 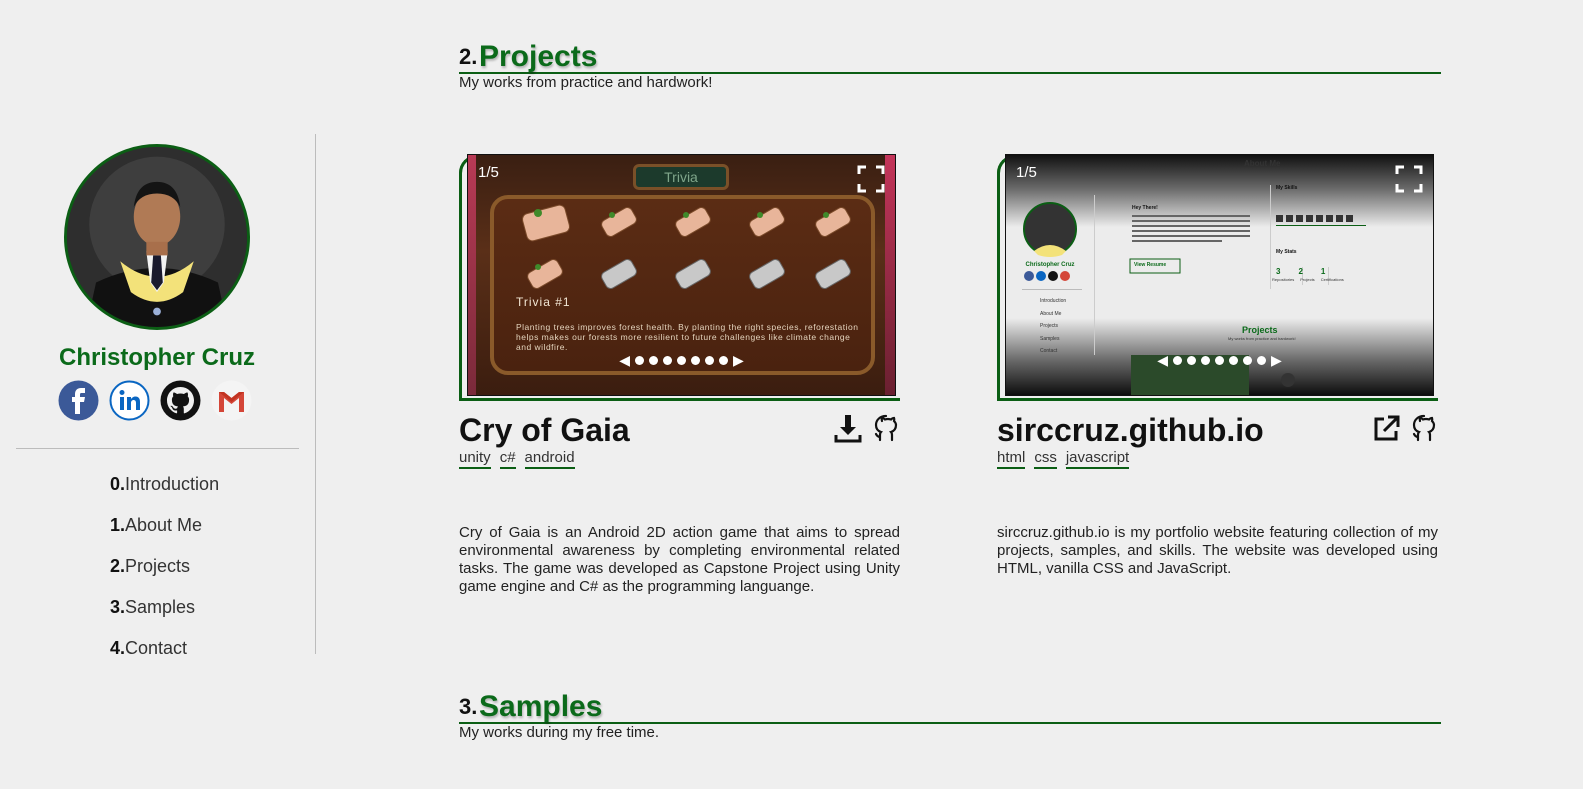 I want to click on project-title: Cry of Gaia, so click(x=544, y=430).